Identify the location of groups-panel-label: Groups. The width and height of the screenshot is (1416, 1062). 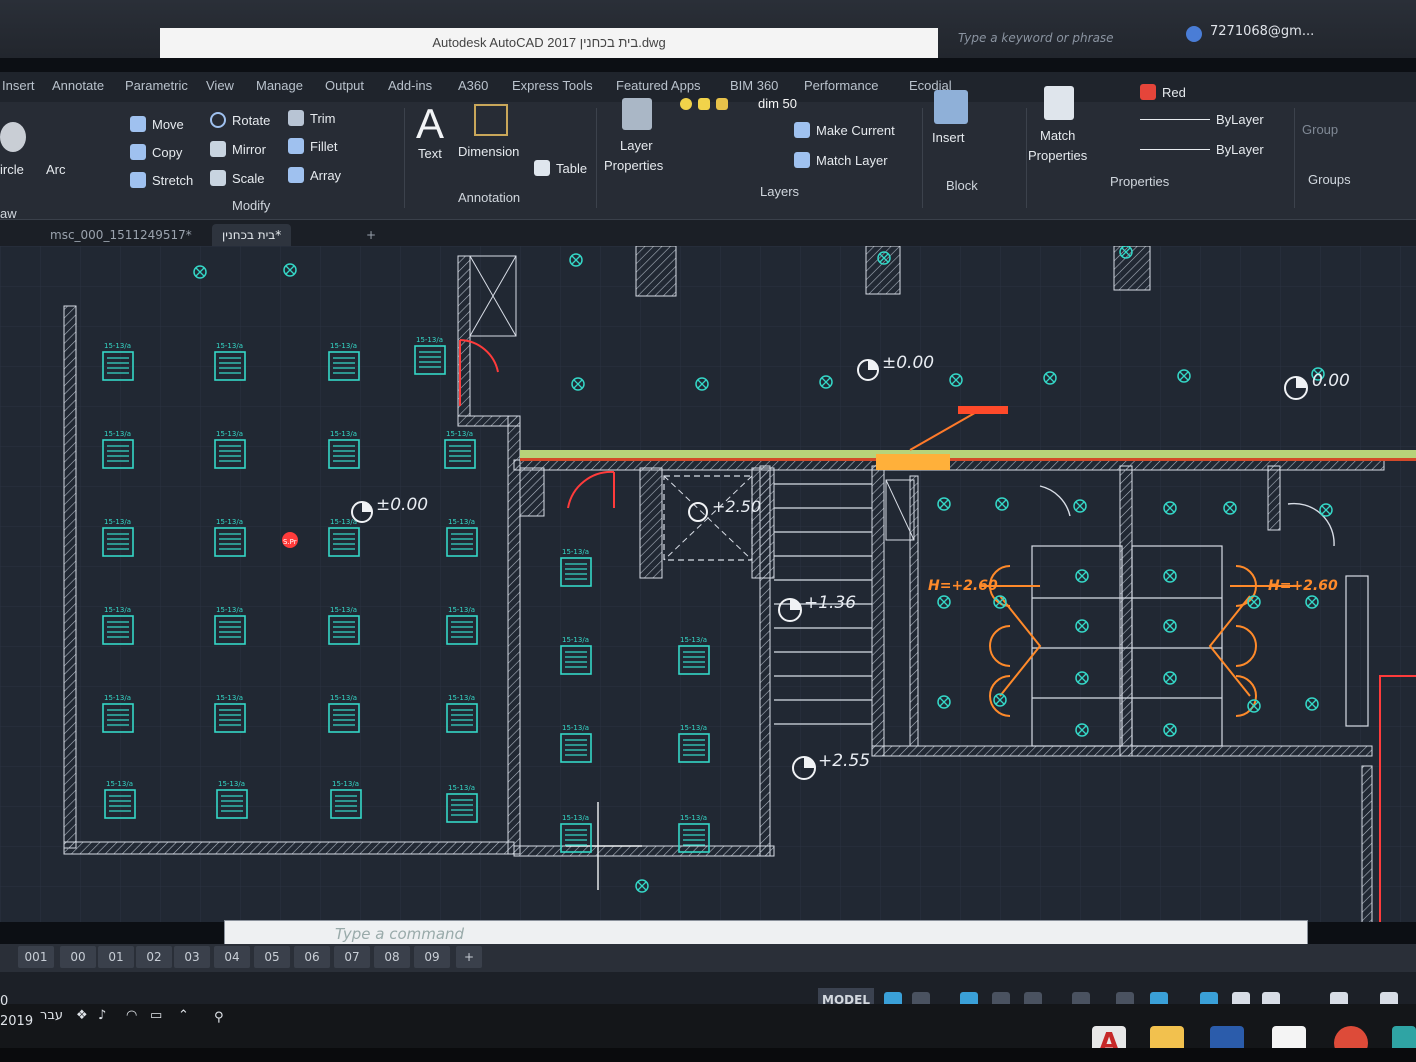
(1329, 179).